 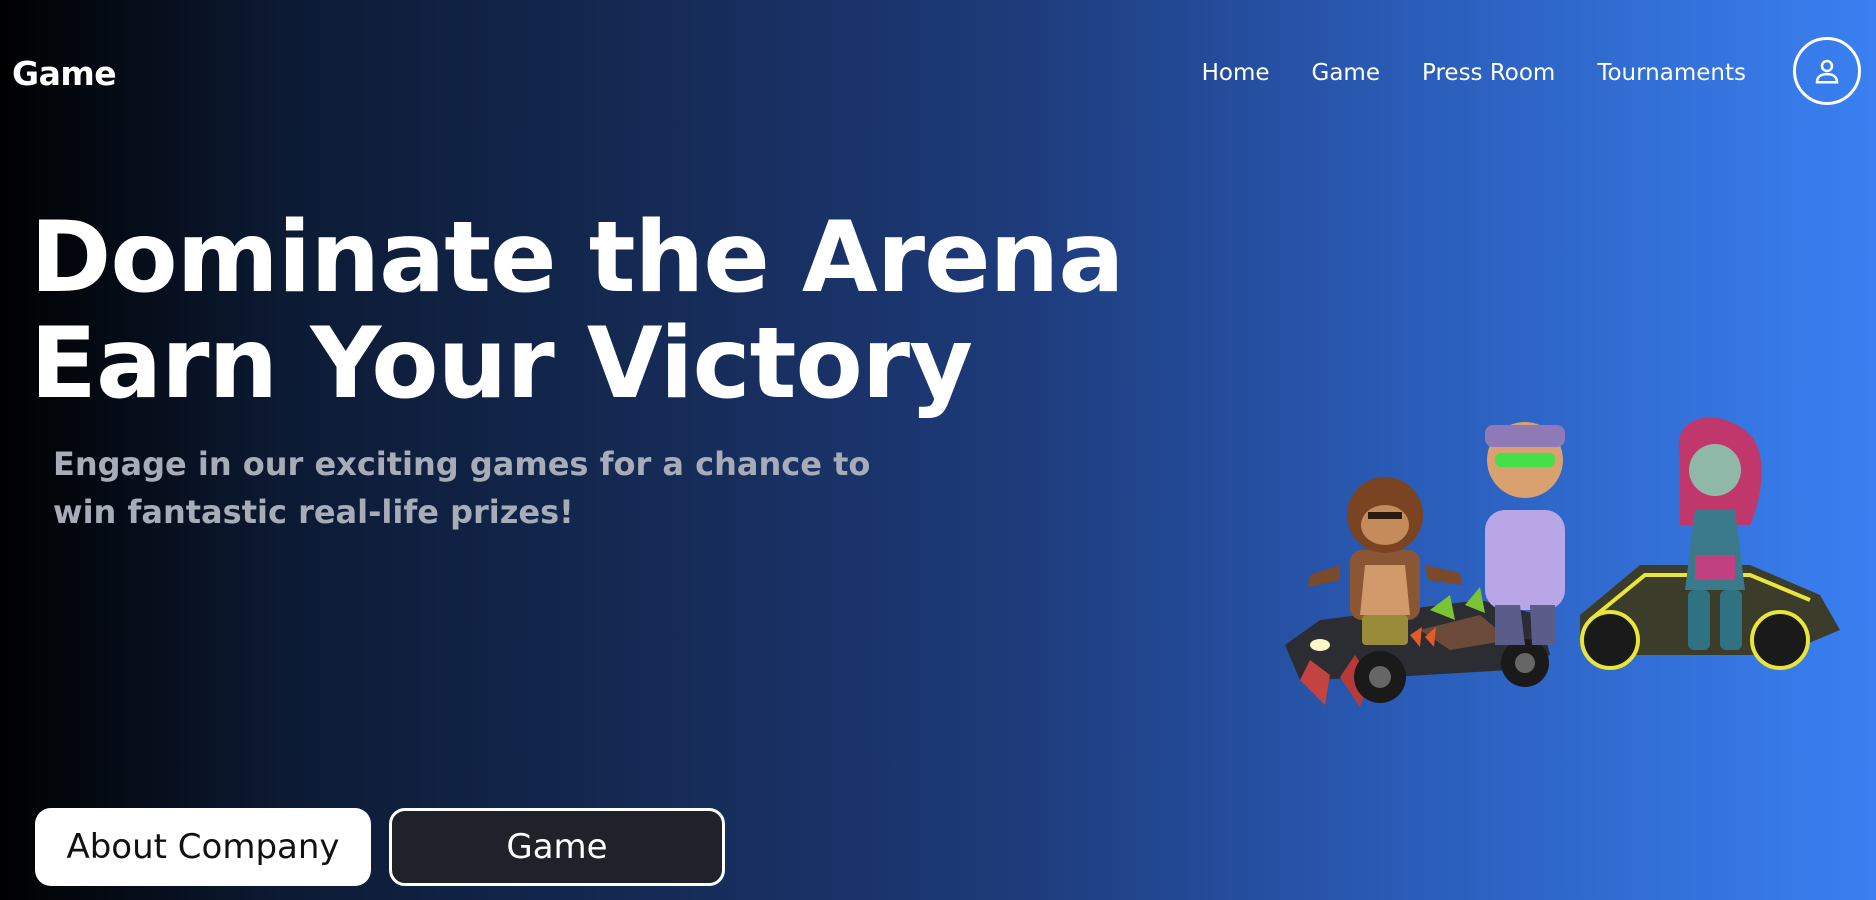 I want to click on game-button: Game, so click(x=557, y=847).